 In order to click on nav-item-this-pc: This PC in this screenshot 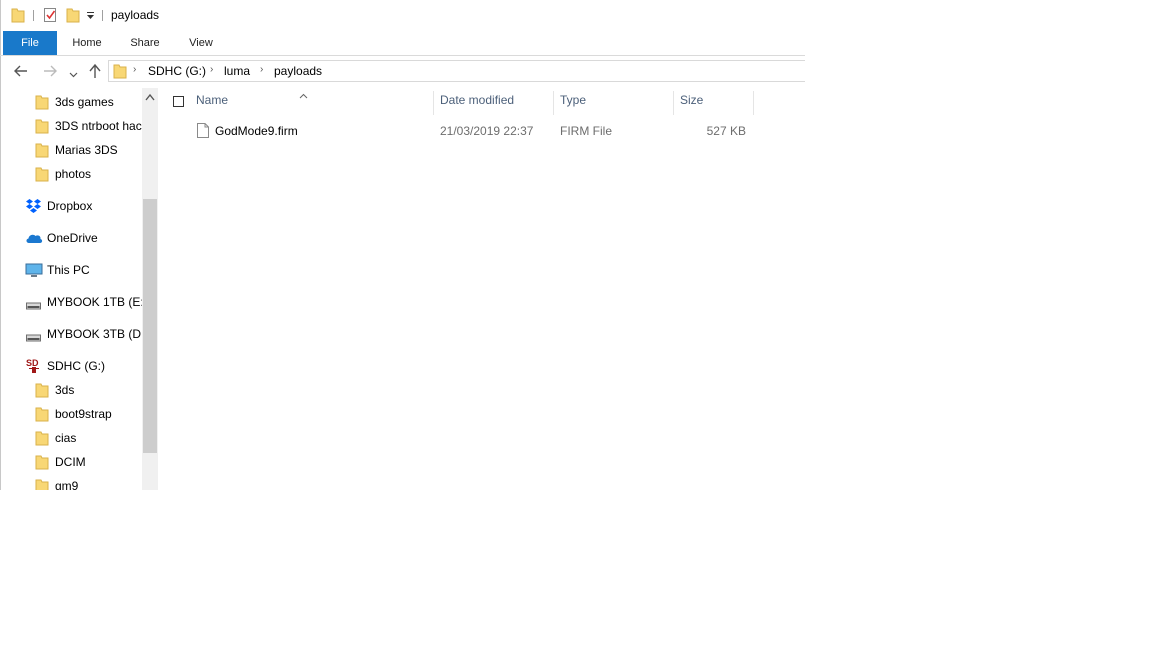, I will do `click(71, 270)`.